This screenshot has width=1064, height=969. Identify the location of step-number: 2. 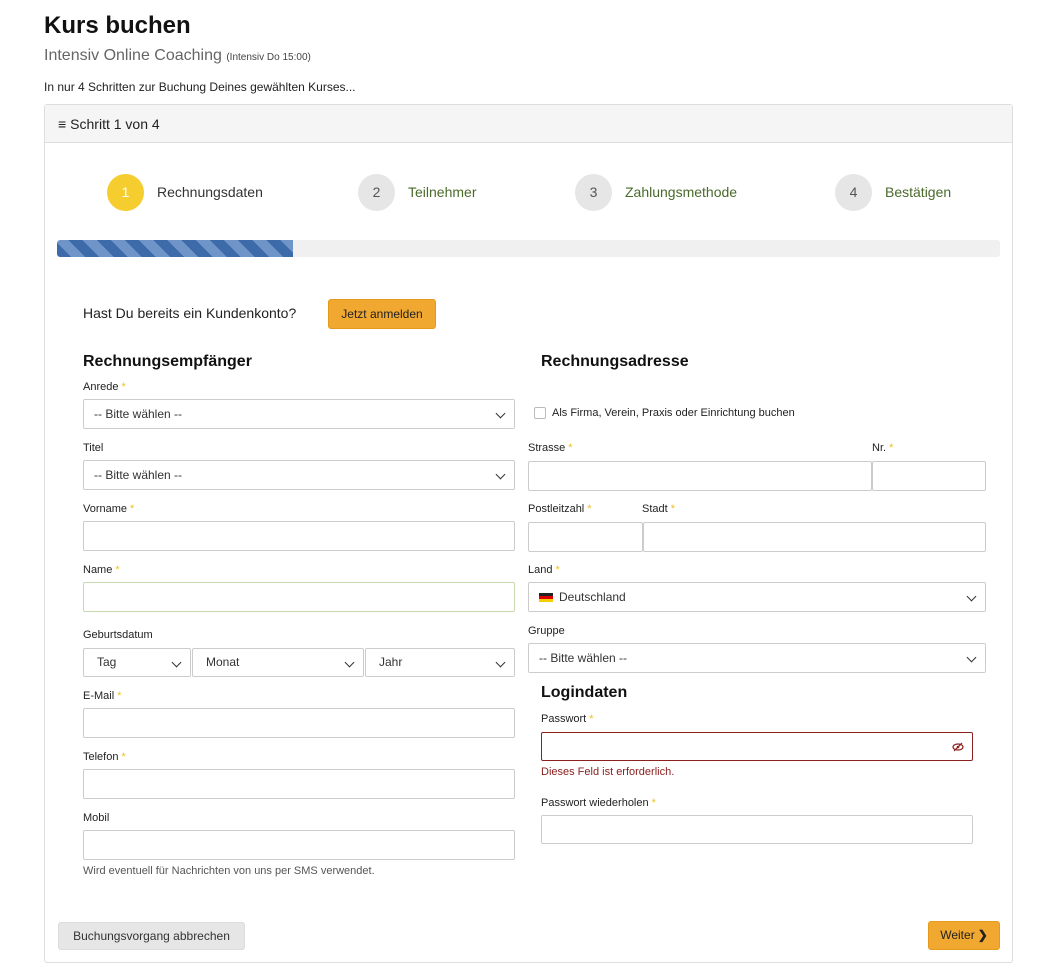
(376, 192).